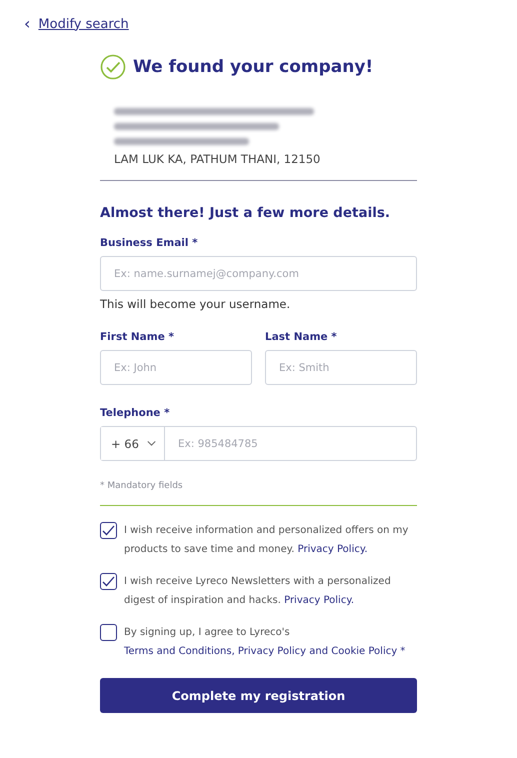 This screenshot has height=758, width=517. What do you see at coordinates (178, 651) in the screenshot?
I see `policy-link: Terms and Conditions` at bounding box center [178, 651].